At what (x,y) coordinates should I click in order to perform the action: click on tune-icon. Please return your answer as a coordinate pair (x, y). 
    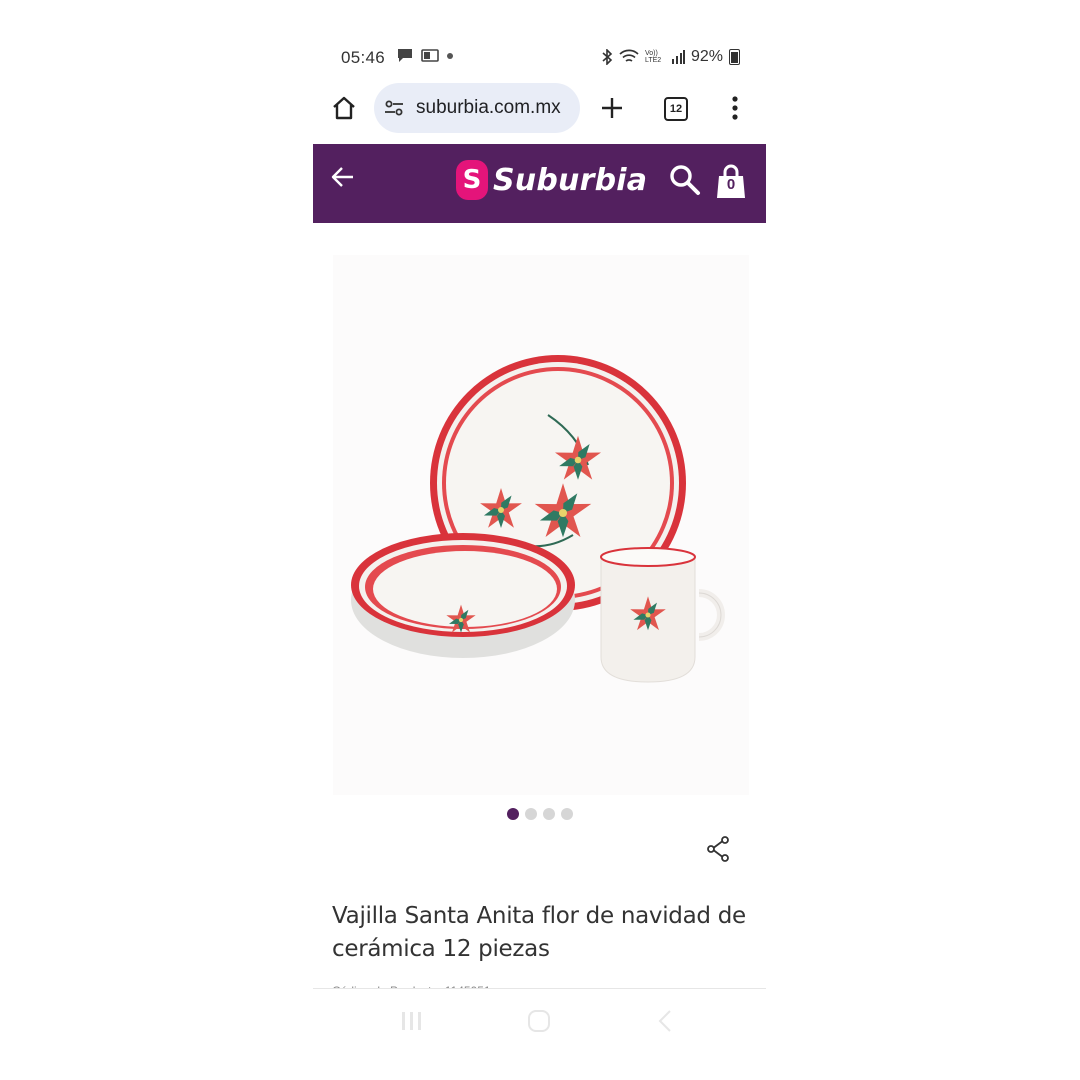
    Looking at the image, I should click on (394, 108).